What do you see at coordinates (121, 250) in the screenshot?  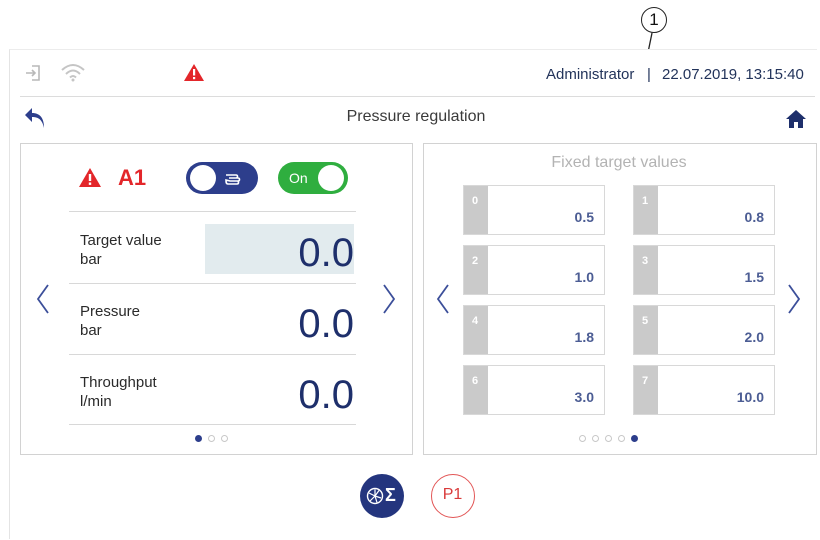 I see `target-value-label: Target value bar` at bounding box center [121, 250].